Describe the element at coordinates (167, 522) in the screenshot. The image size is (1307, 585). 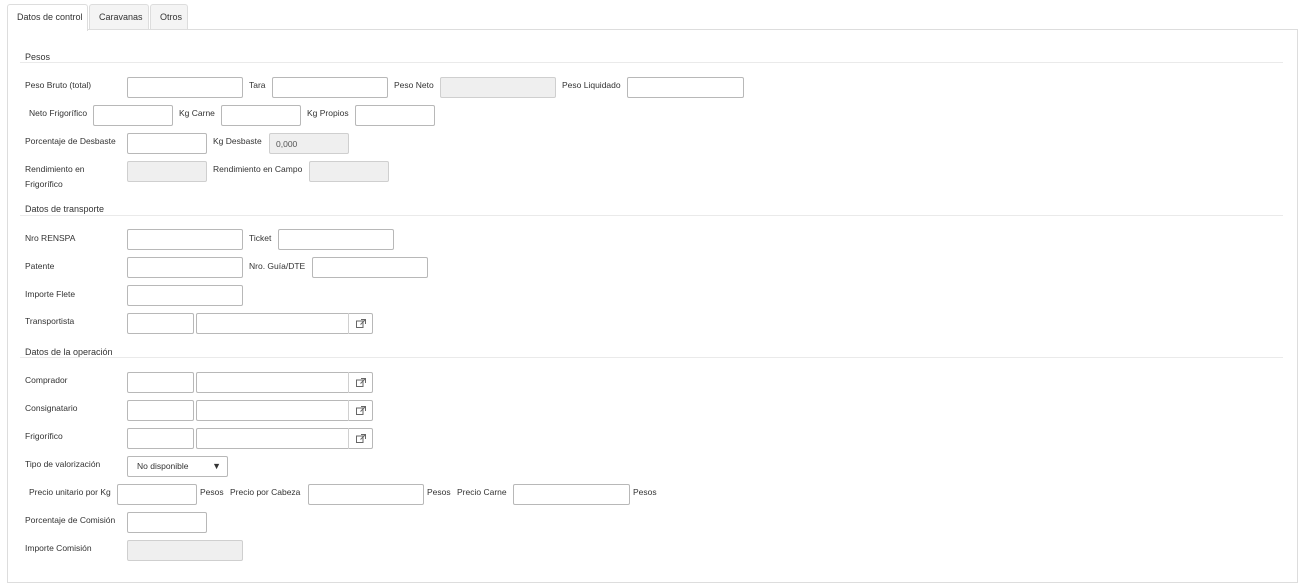
I see `porcentaje-comision-input` at that location.